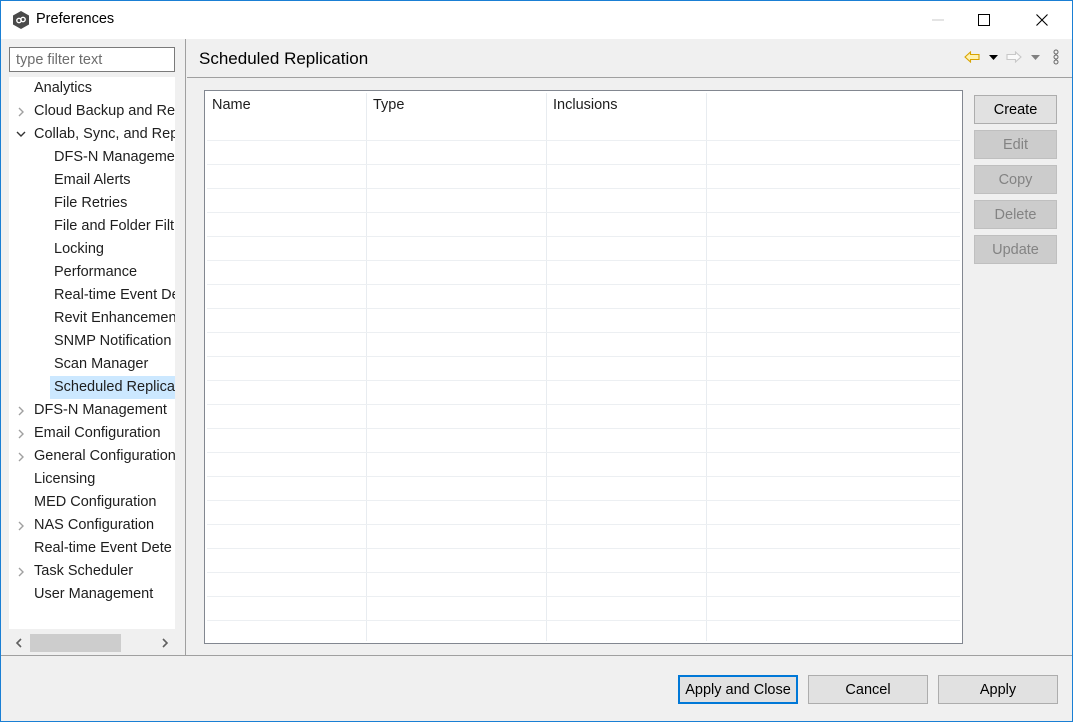  Describe the element at coordinates (21, 20) in the screenshot. I see `app-logo-icon` at that location.